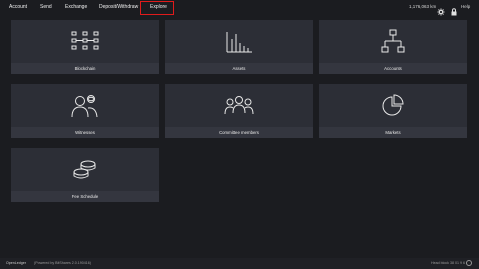 The image size is (479, 269). I want to click on tile-label-accounts: Accounts, so click(393, 68).